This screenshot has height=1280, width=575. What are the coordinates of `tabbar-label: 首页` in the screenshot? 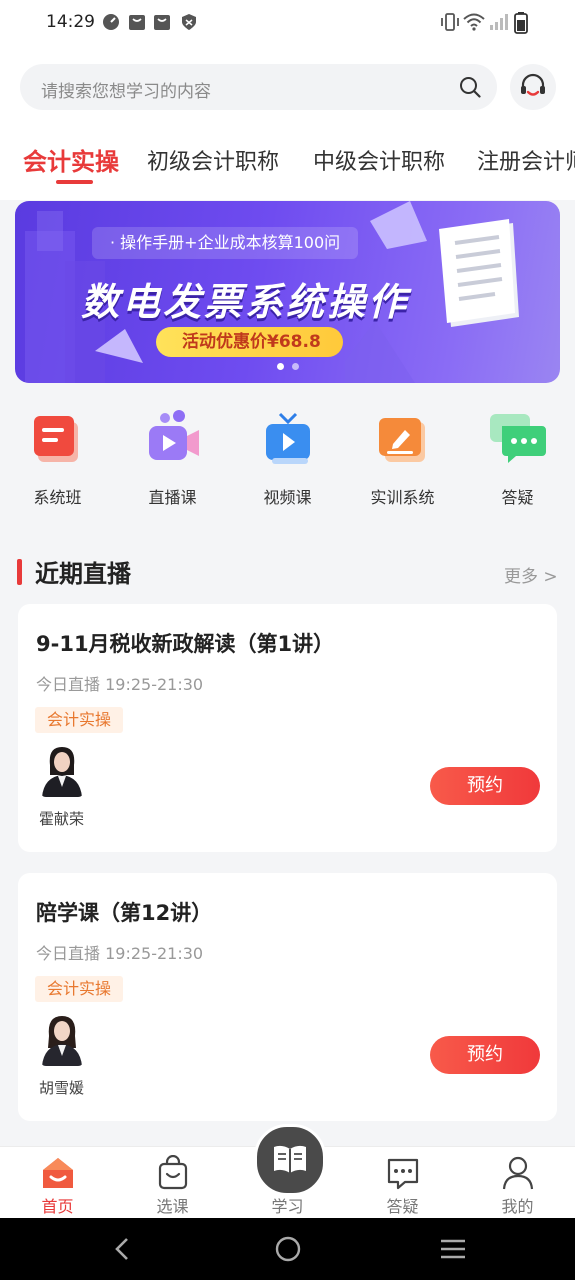 It's located at (57, 1206).